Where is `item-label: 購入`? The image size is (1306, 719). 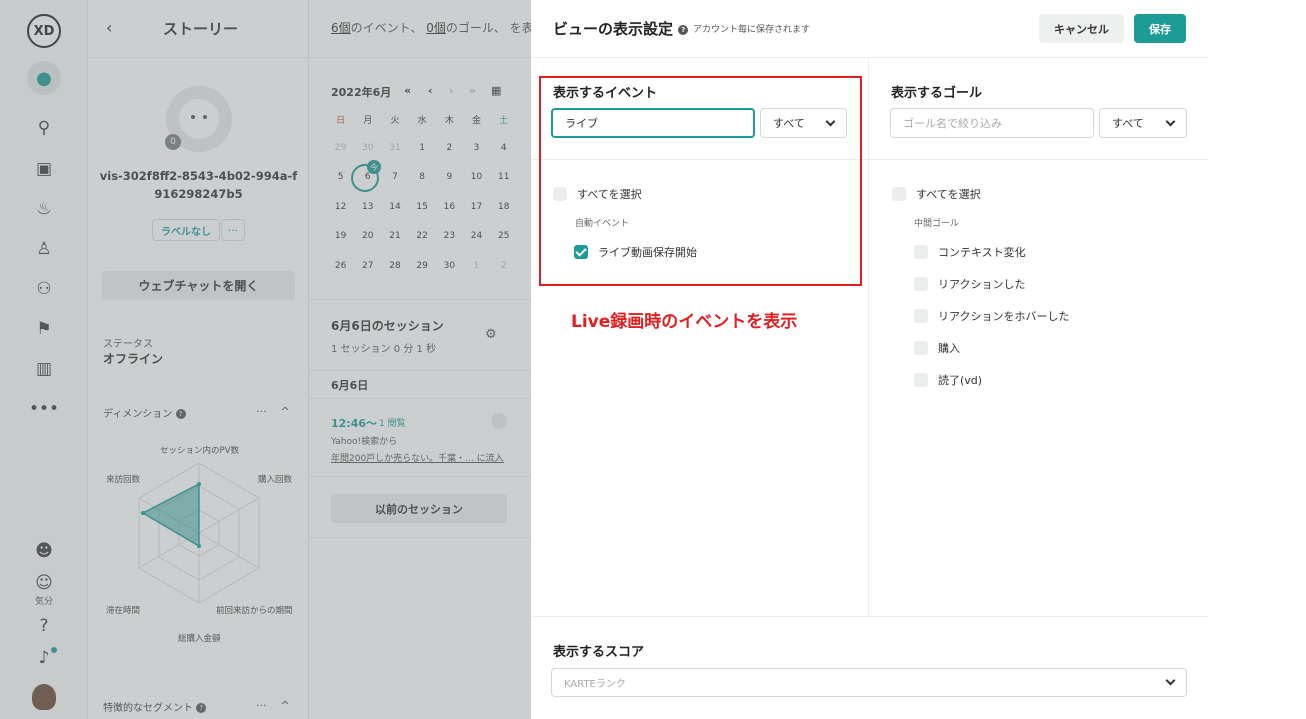
item-label: 購入 is located at coordinates (949, 348).